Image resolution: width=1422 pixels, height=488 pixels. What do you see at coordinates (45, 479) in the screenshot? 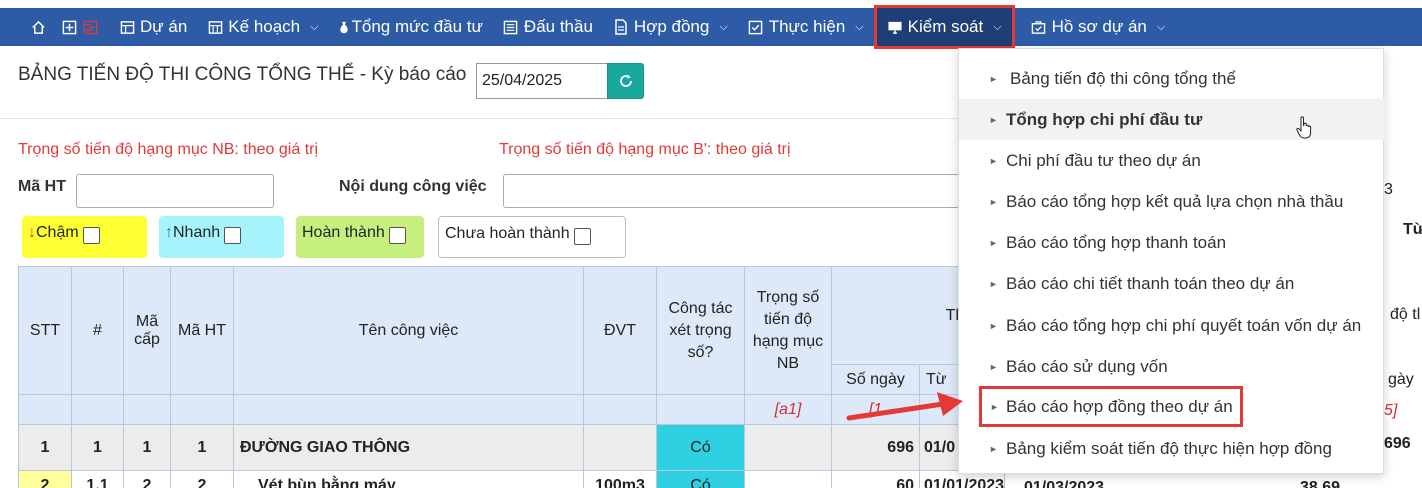
I see `cell-stt: 2` at bounding box center [45, 479].